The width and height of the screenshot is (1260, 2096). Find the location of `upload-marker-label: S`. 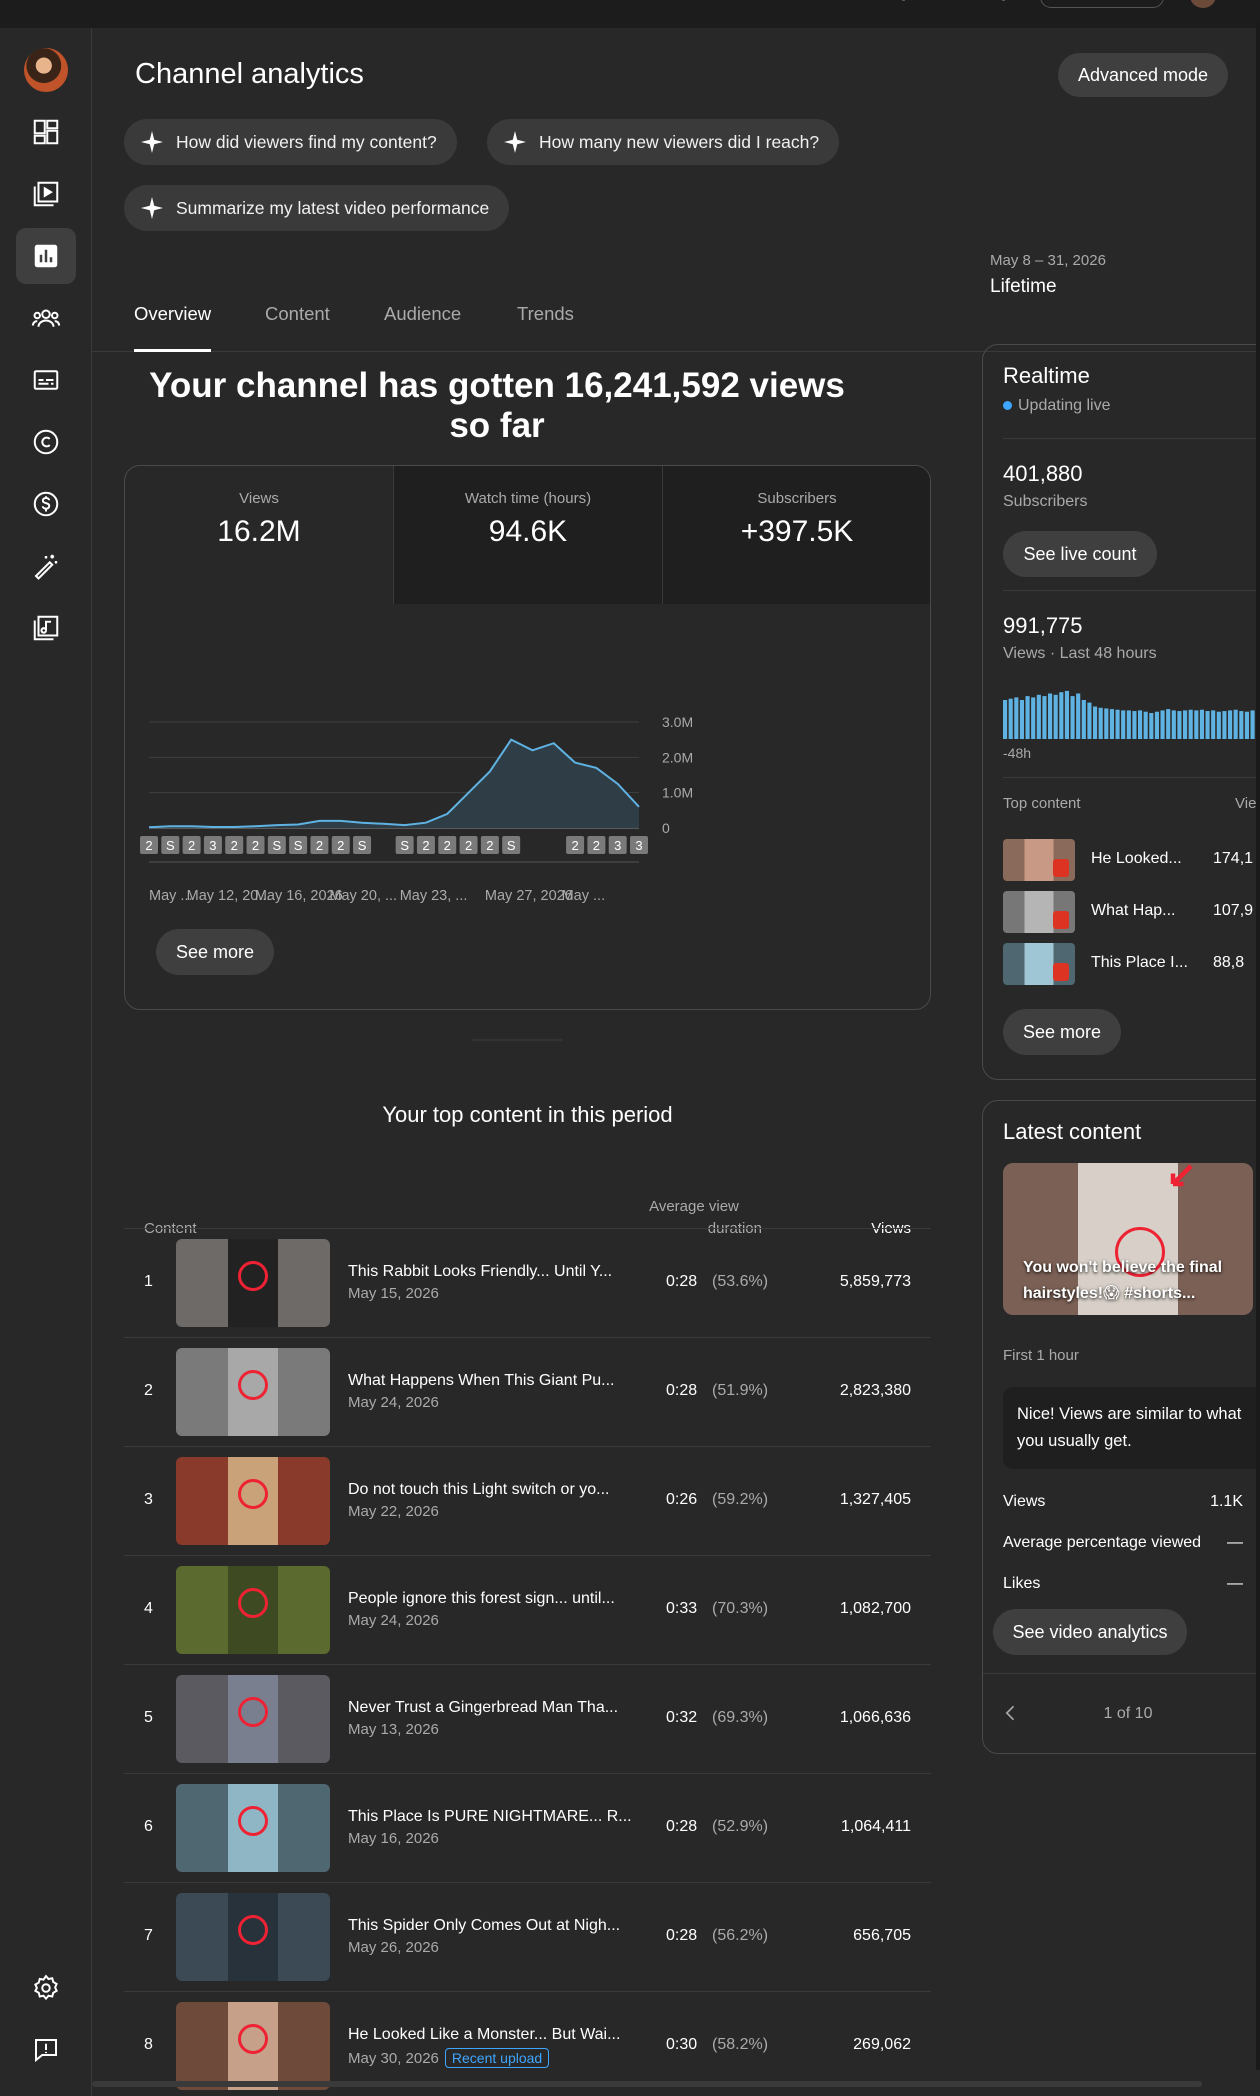

upload-marker-label: S is located at coordinates (298, 845).